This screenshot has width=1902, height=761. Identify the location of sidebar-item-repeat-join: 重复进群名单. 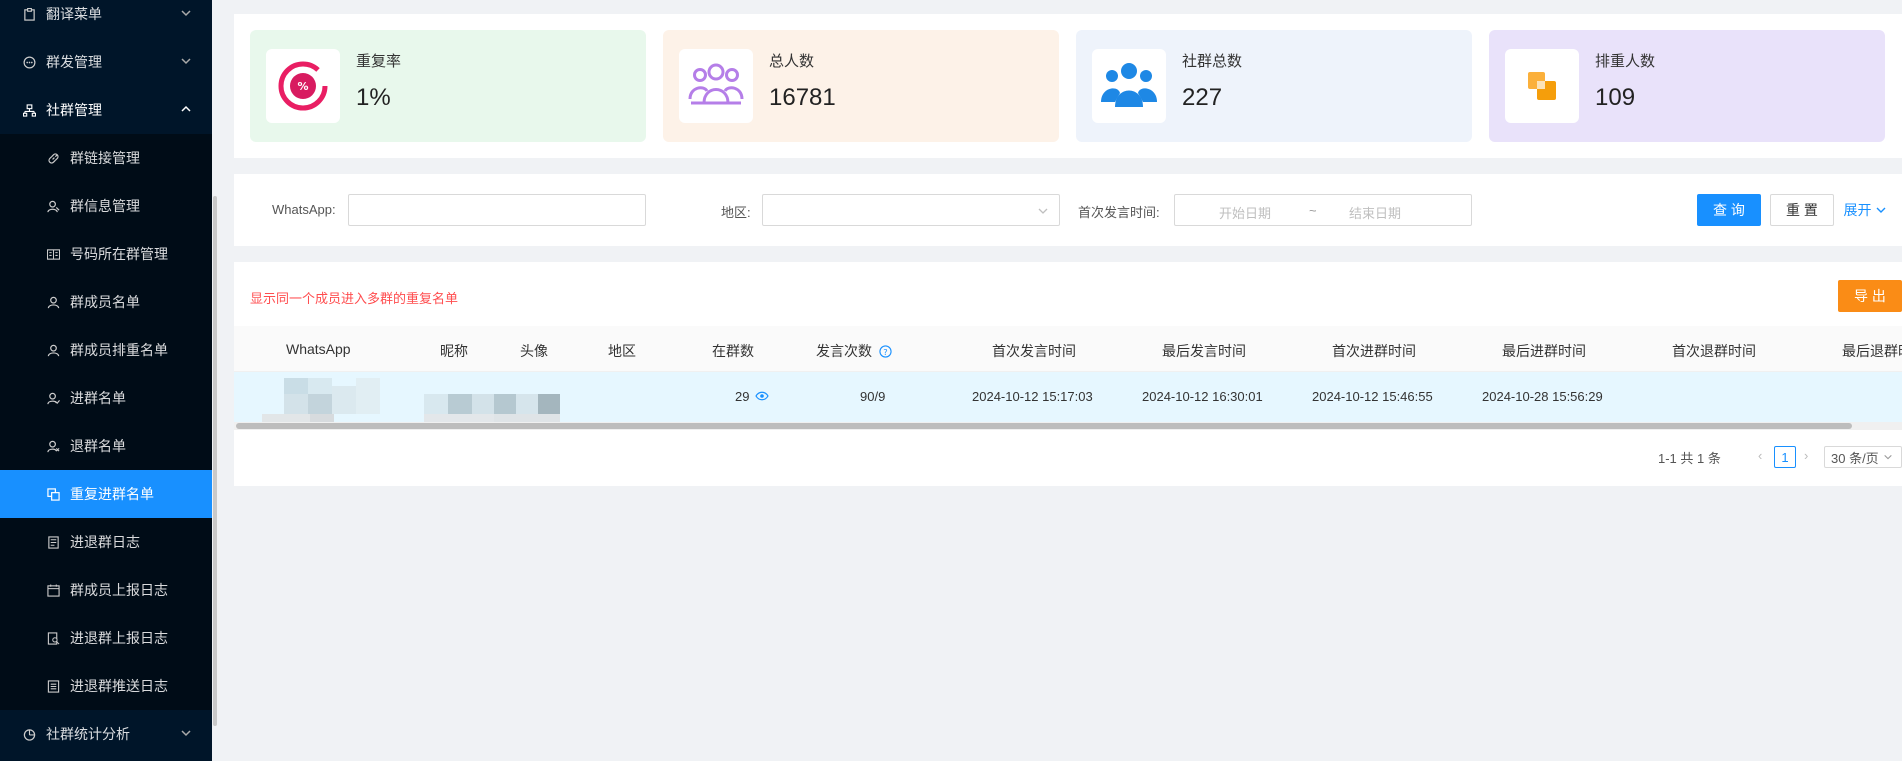
(106, 494).